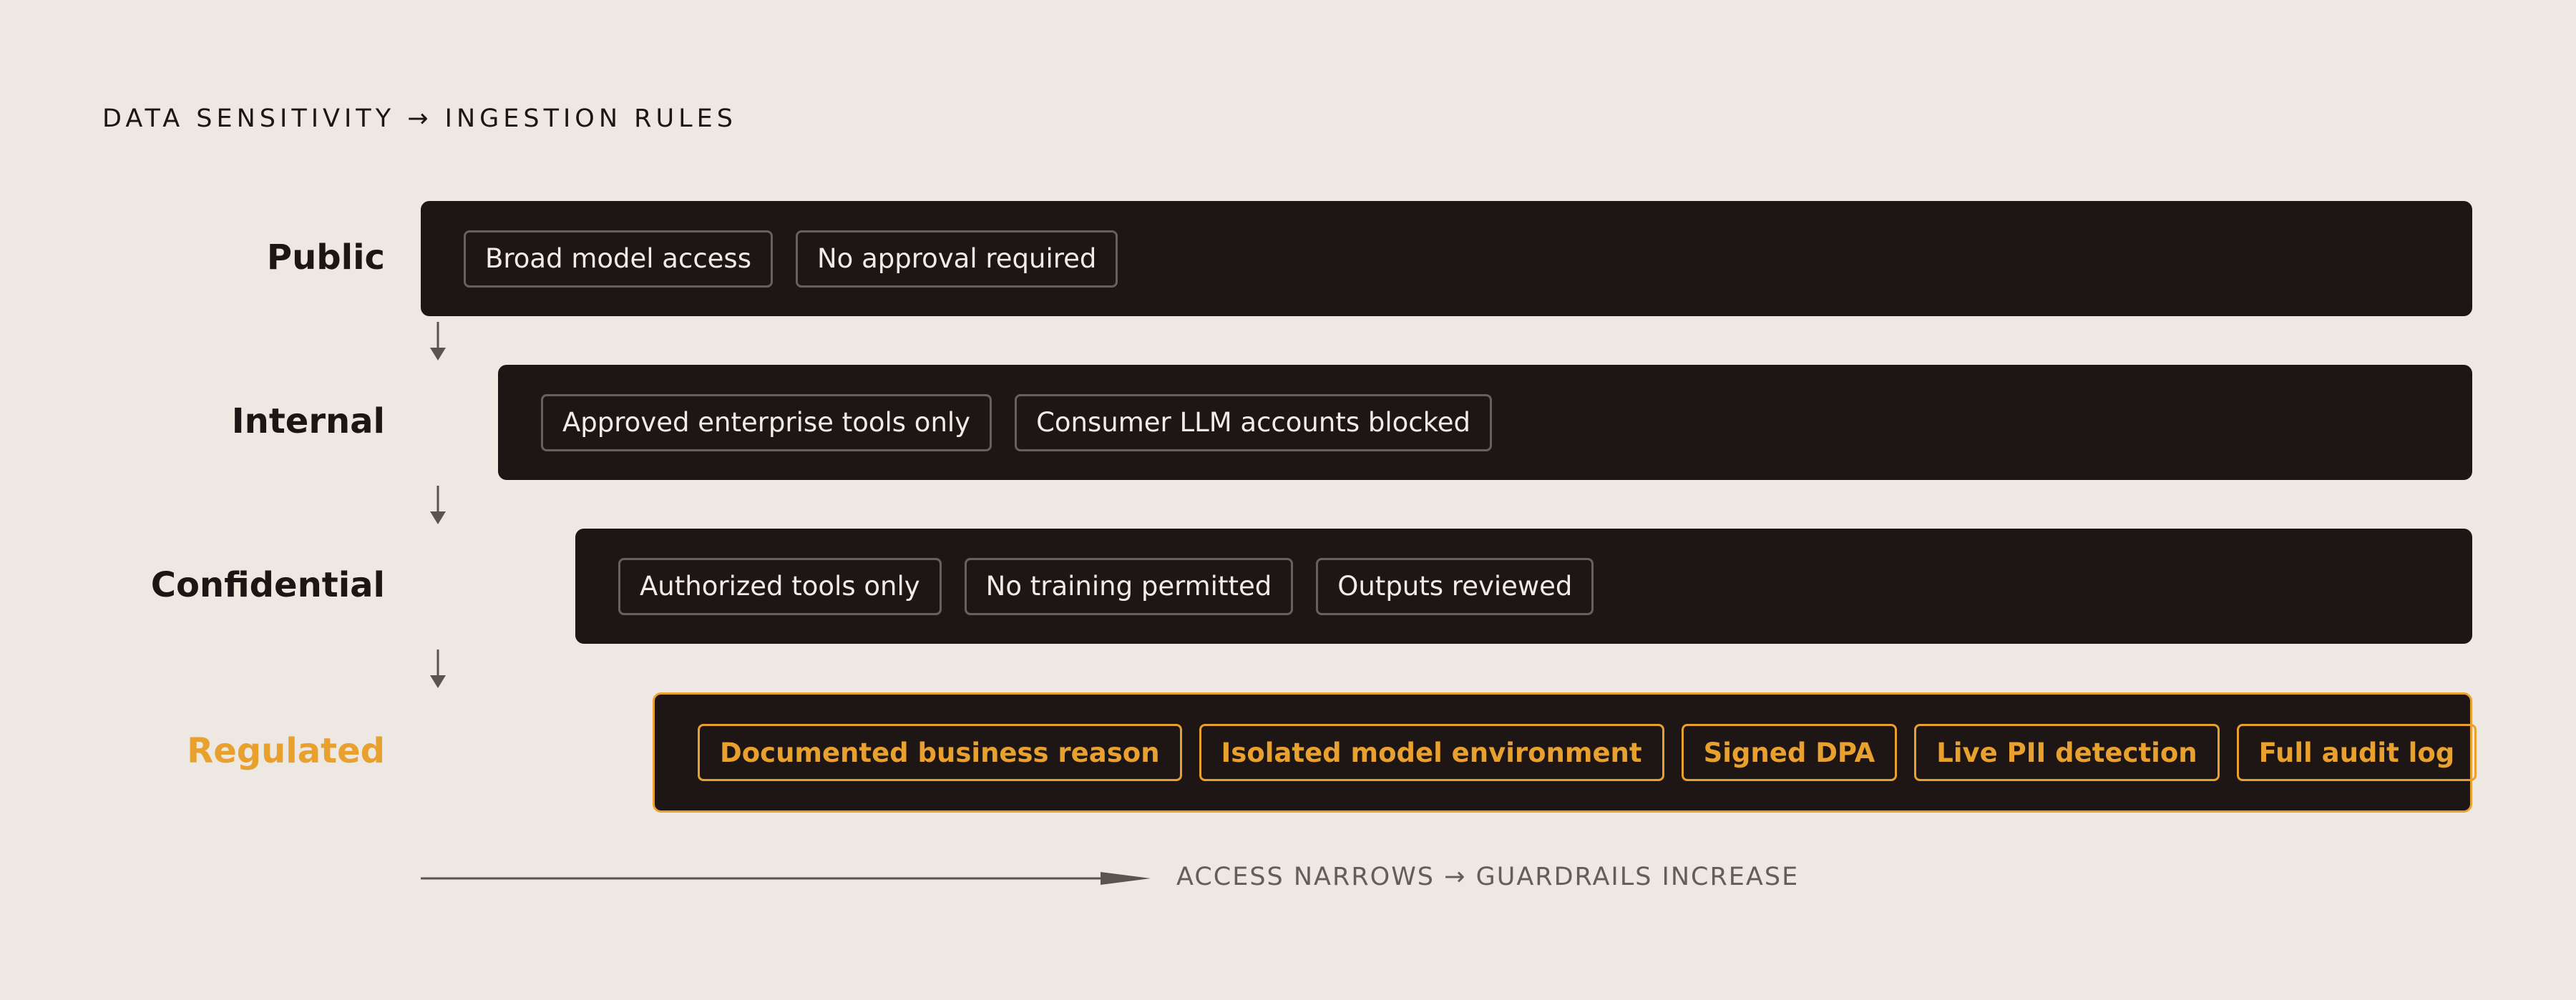 Image resolution: width=2576 pixels, height=1000 pixels. I want to click on footer-caption: ACCESS NARROWS → GUARDRAILS INCREASE, so click(1488, 877).